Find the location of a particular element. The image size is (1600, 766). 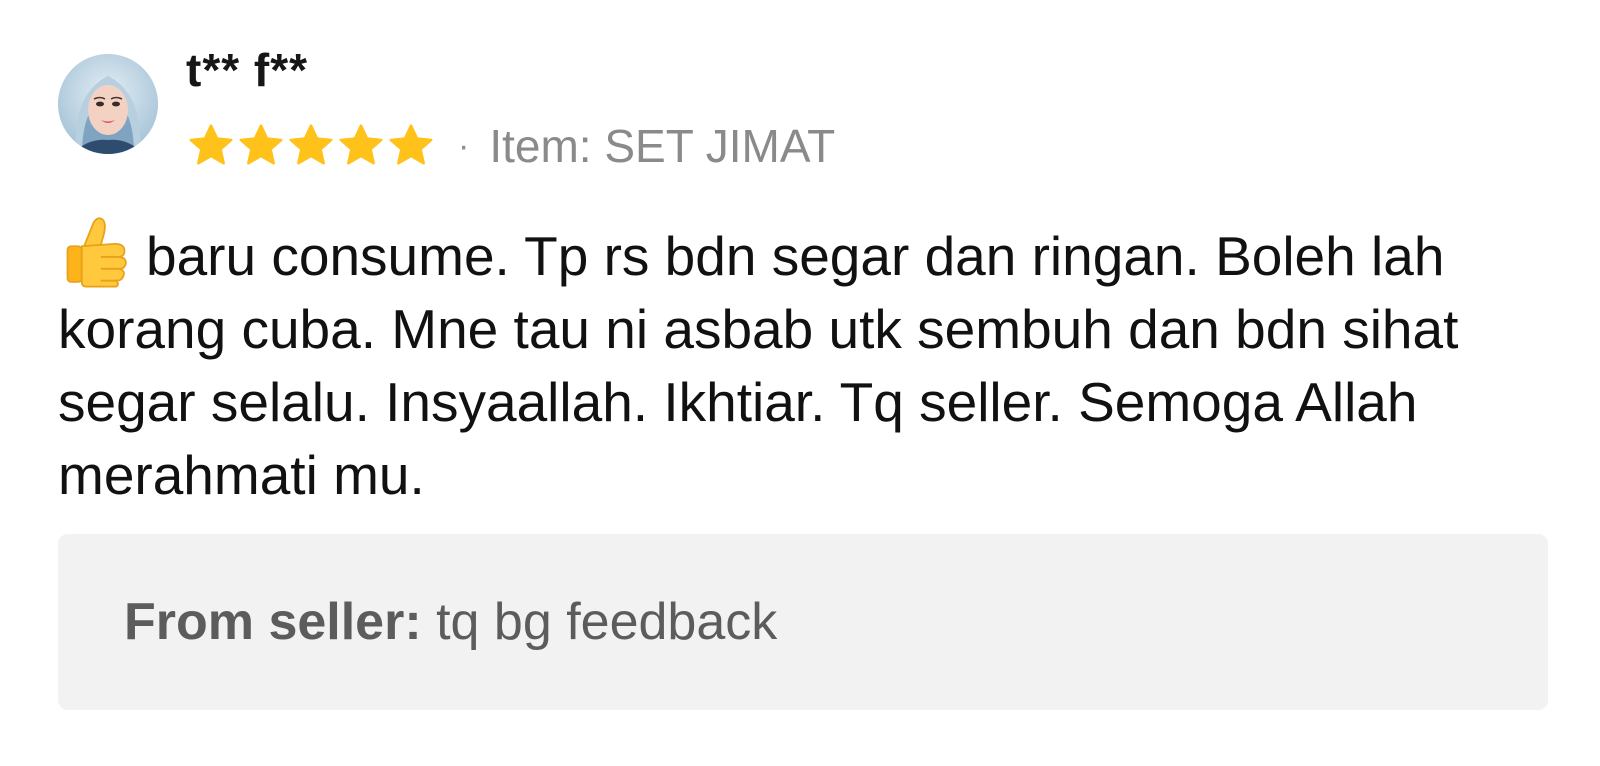

seller-reply-text: tq bg feedback is located at coordinates (607, 622).